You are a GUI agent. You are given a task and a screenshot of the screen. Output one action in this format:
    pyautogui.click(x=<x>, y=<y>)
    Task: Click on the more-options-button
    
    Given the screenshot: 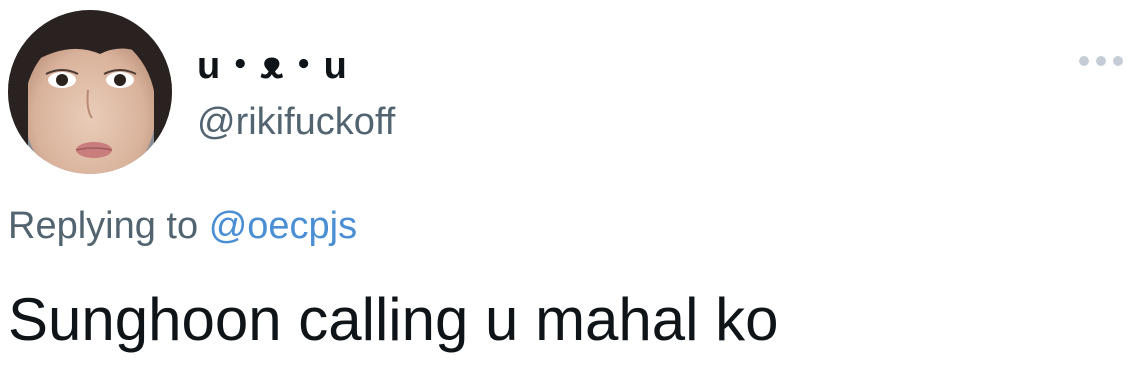 What is the action you would take?
    pyautogui.click(x=1101, y=61)
    